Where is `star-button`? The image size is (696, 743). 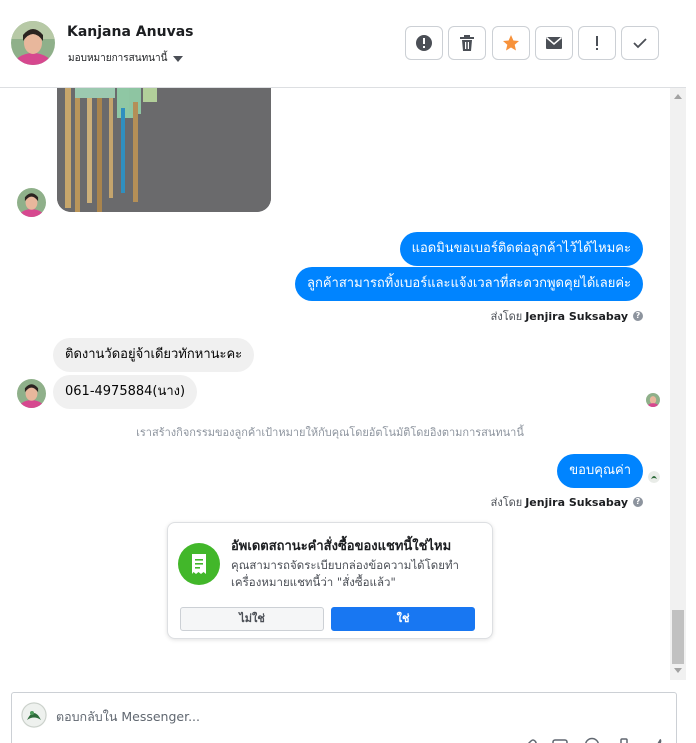 star-button is located at coordinates (511, 43).